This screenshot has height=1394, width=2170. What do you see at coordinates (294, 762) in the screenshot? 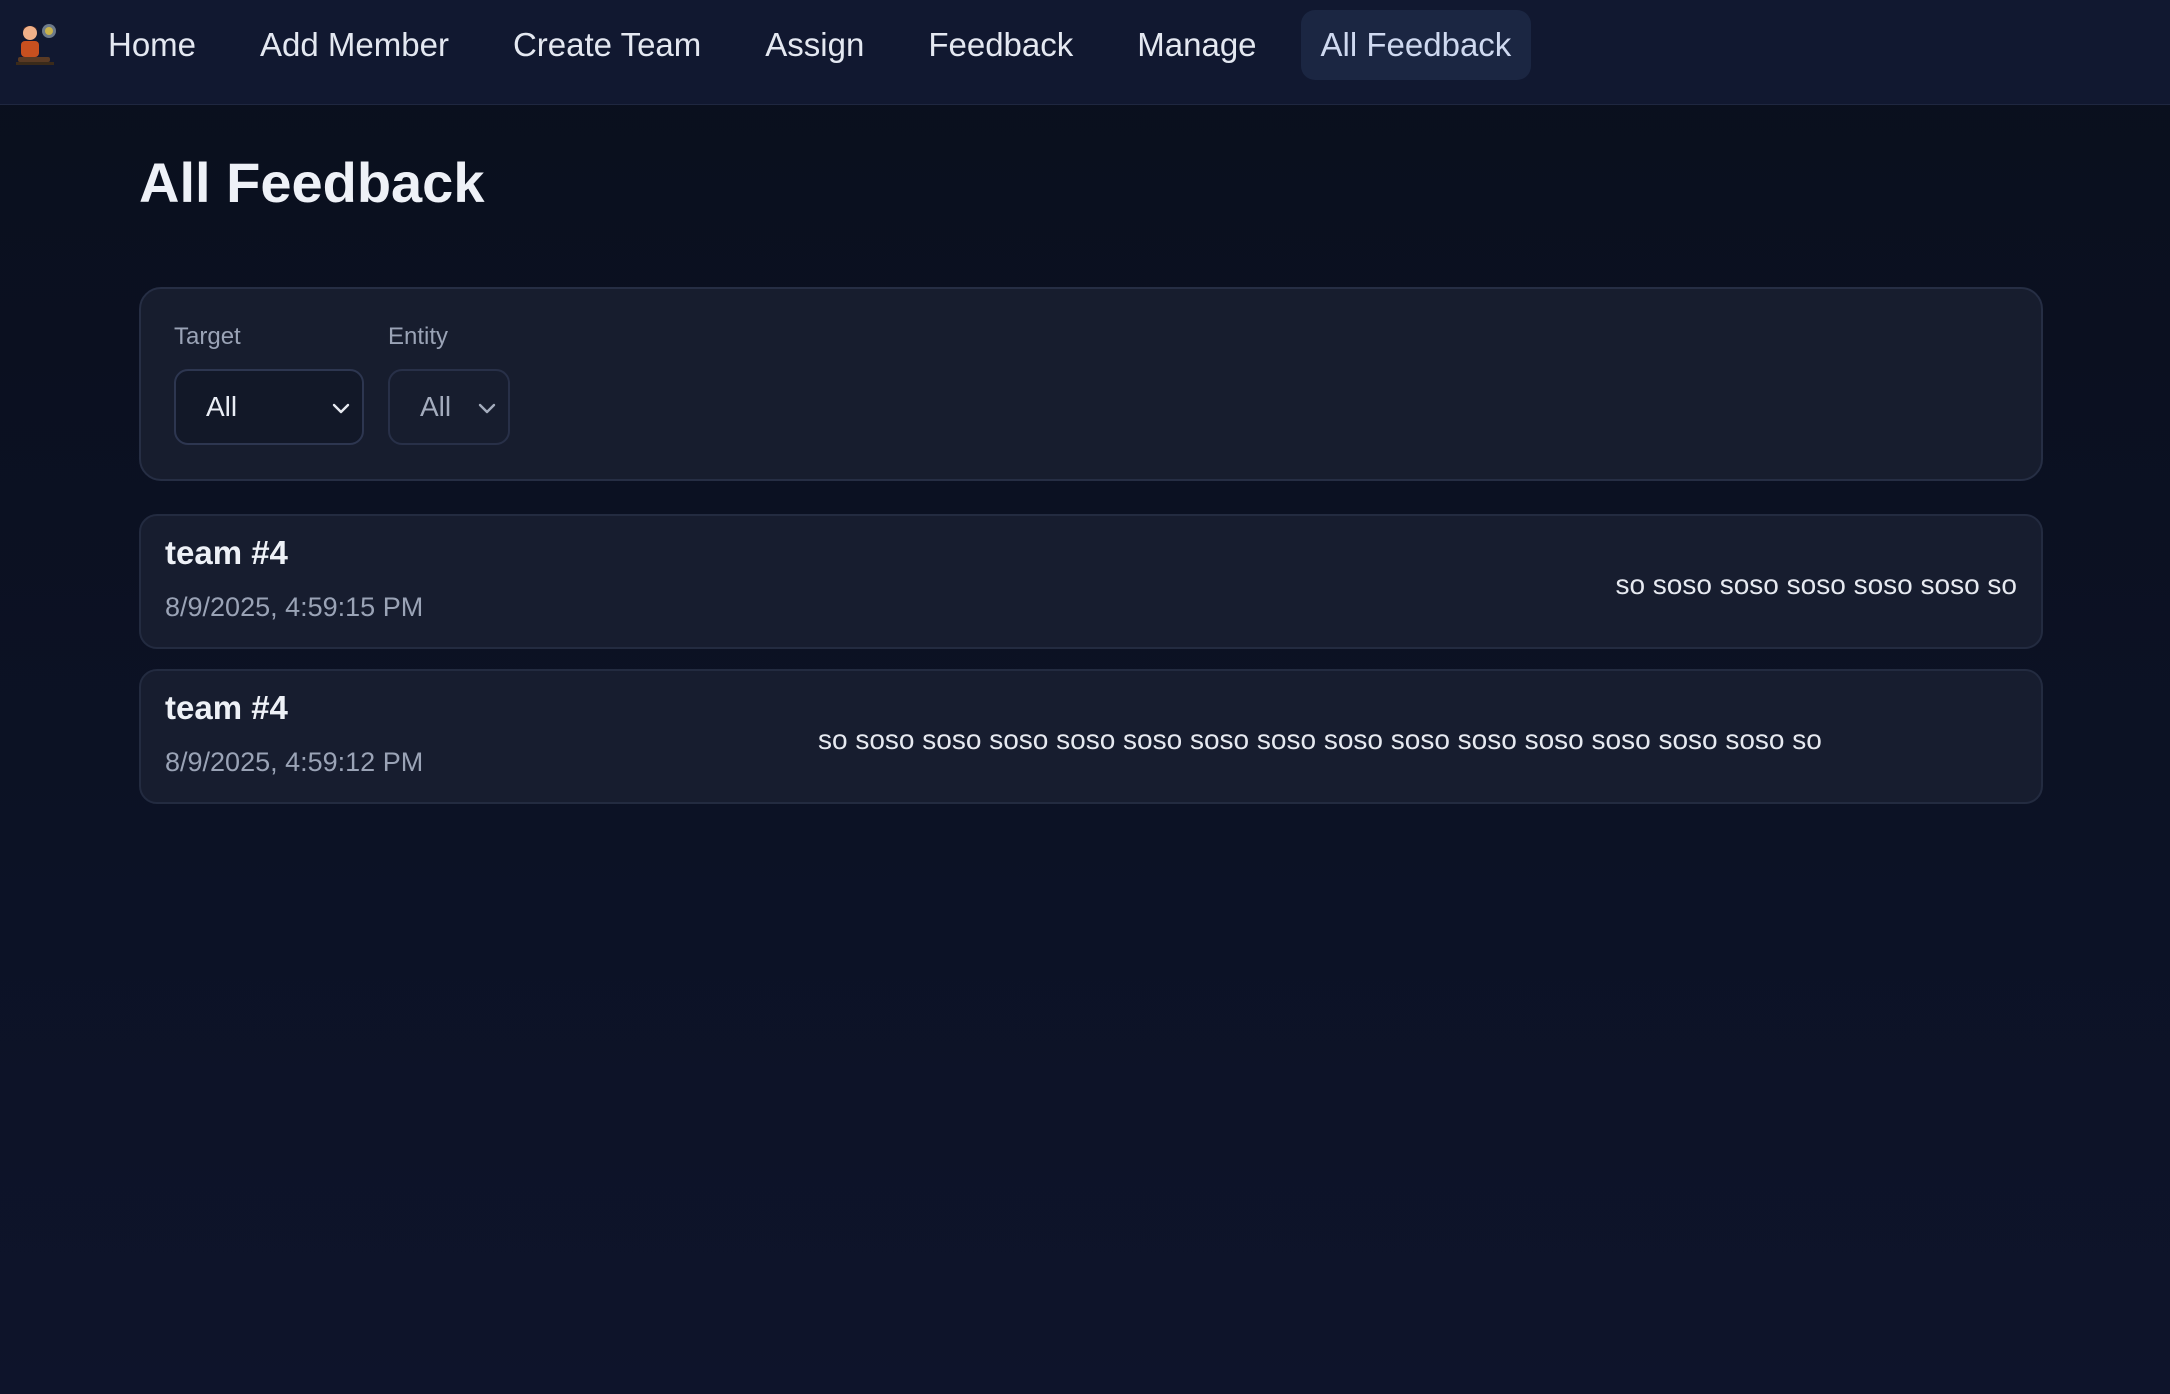
I see `feedback-timestamp: 8/9/2025, 4:59:12 PM` at bounding box center [294, 762].